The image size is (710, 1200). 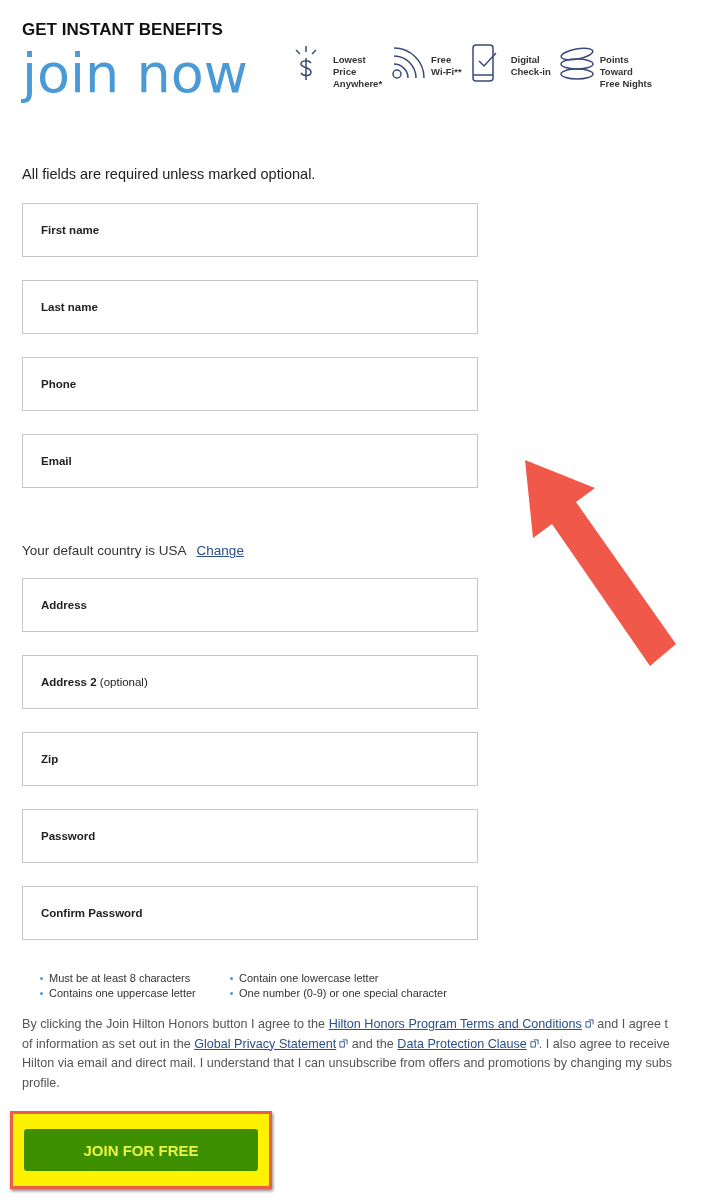 I want to click on legal-paragraph: By clicking the Join Hilton Honors button I agree to the Hilton Honors Program Terms and Conditions and I agree t of information as set out in the Global Privacy Statement and the Data Protection Clause . I also agree to receive Hilton via email and direct mail. I understand that I can unsubscribe from offers and promotions by changing my subs profile., so click(x=348, y=1054).